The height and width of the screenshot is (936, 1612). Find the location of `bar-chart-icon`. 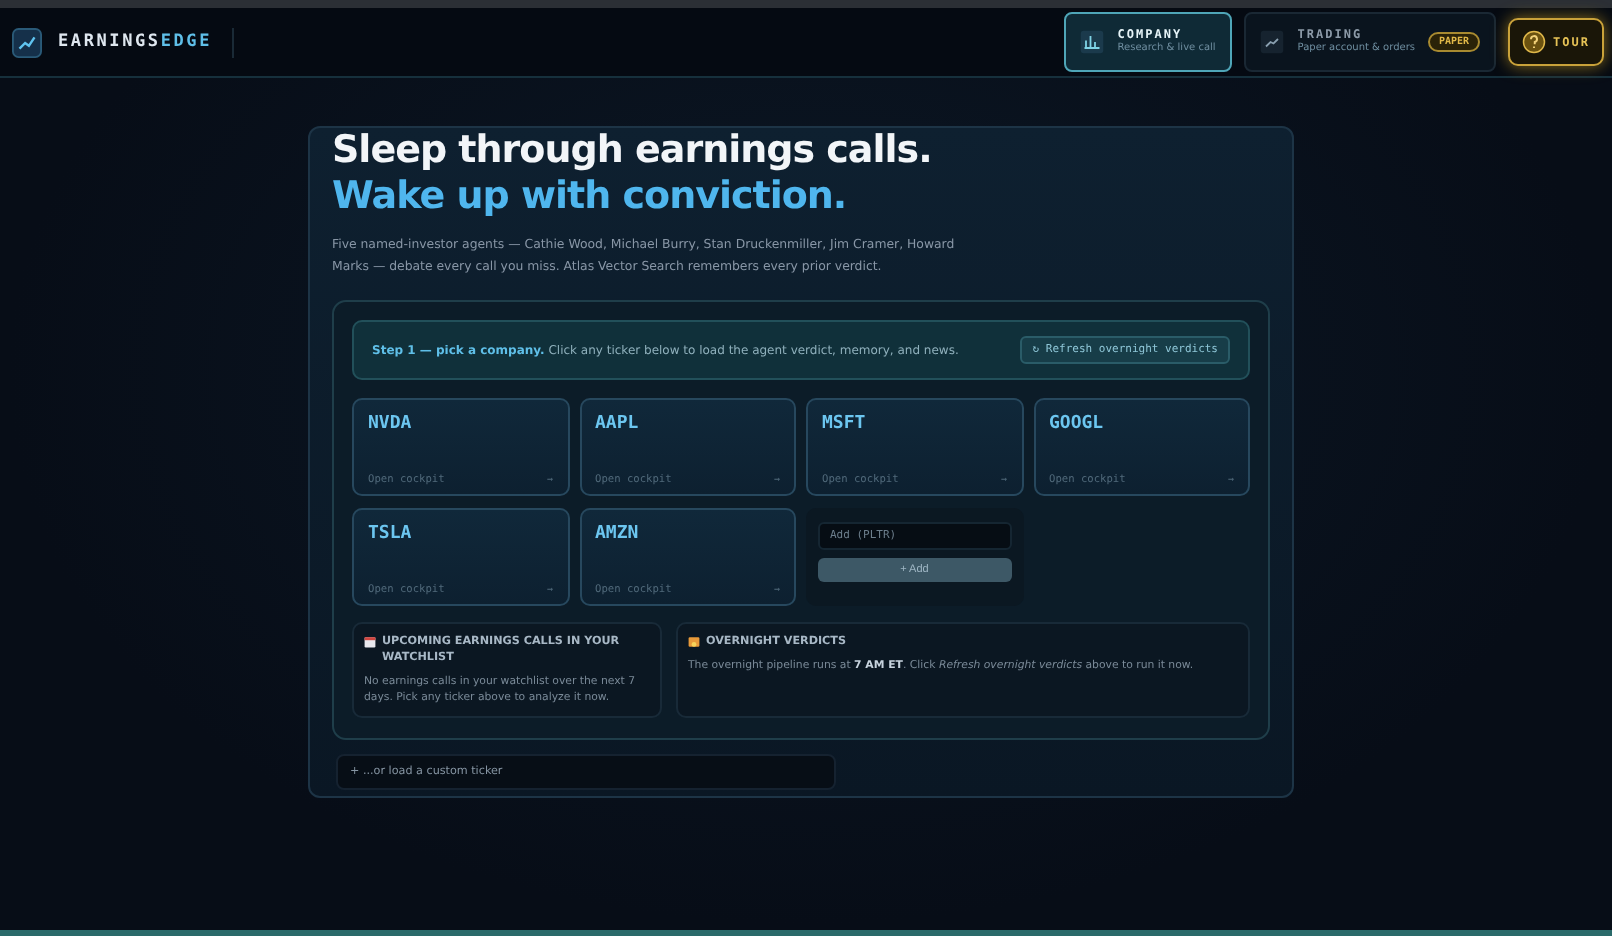

bar-chart-icon is located at coordinates (1091, 42).